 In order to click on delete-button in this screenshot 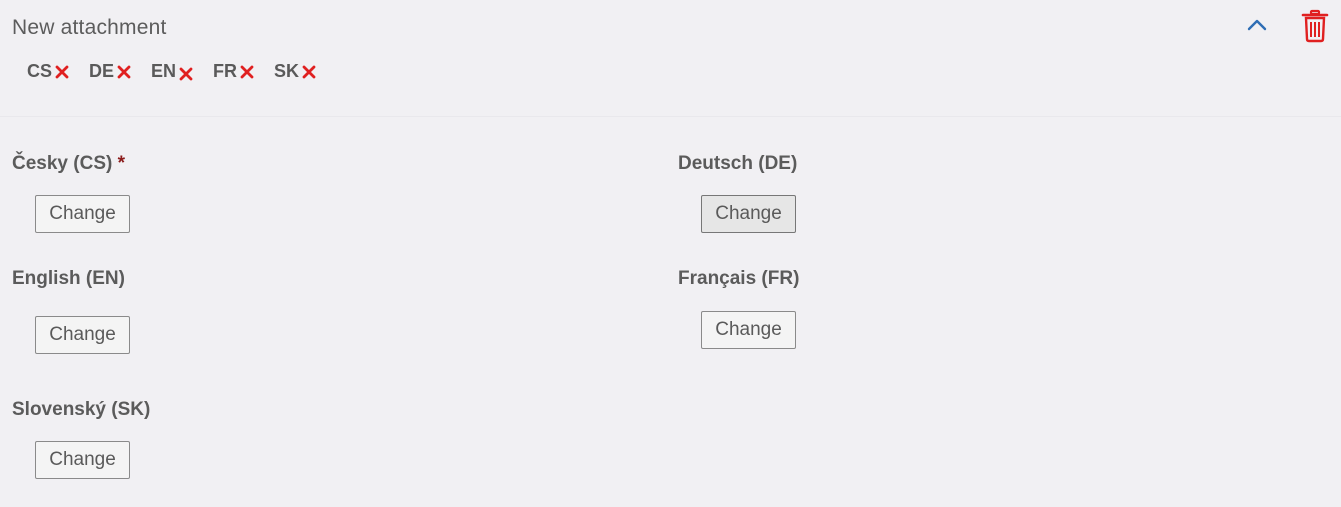, I will do `click(1315, 26)`.